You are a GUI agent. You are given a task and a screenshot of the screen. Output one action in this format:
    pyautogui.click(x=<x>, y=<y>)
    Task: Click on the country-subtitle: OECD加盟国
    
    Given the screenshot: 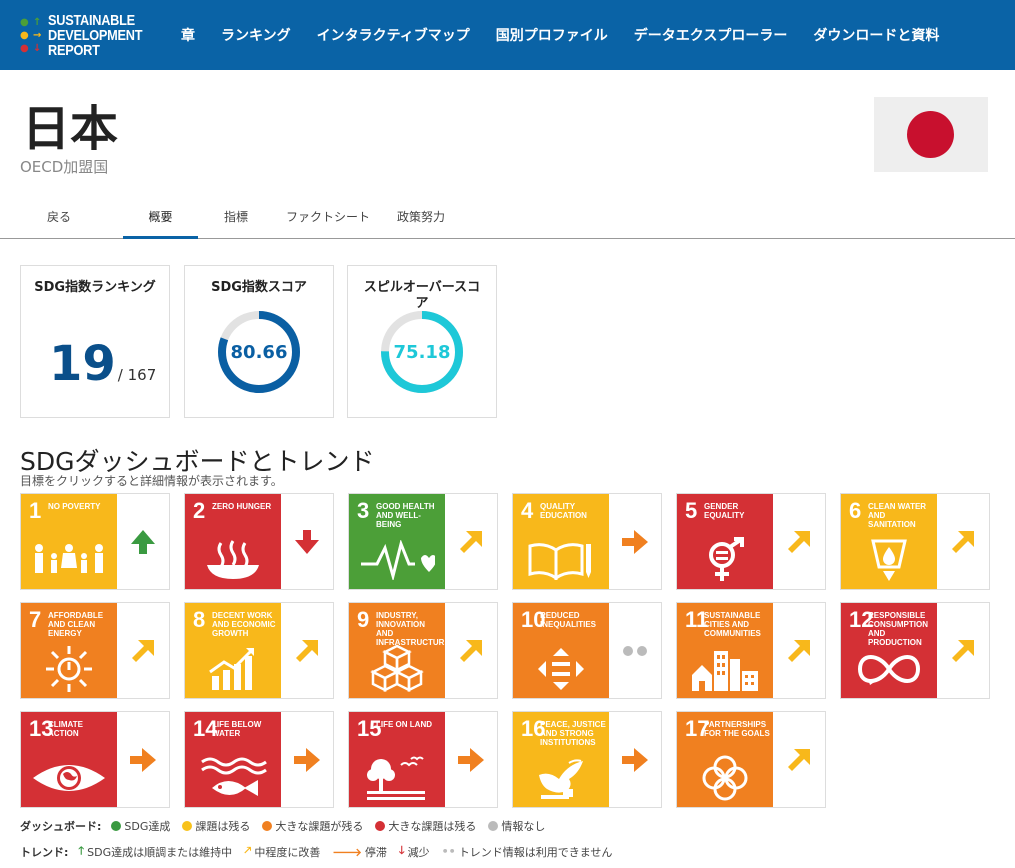 What is the action you would take?
    pyautogui.click(x=64, y=167)
    